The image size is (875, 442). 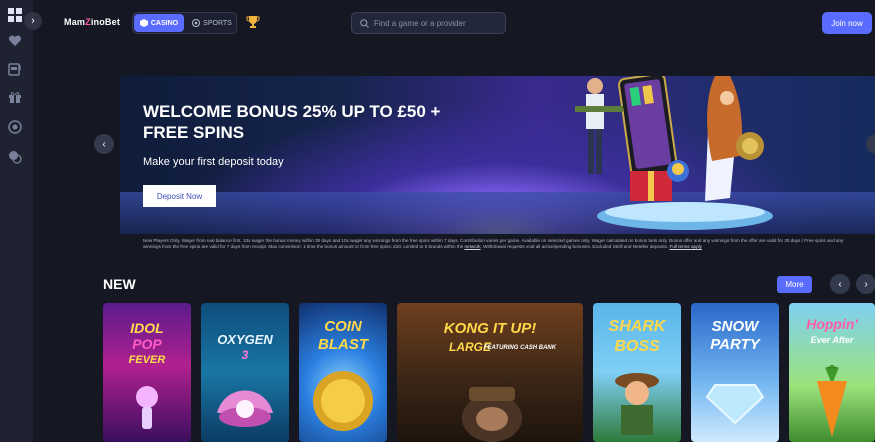 I want to click on heart-icon, so click(x=16, y=42).